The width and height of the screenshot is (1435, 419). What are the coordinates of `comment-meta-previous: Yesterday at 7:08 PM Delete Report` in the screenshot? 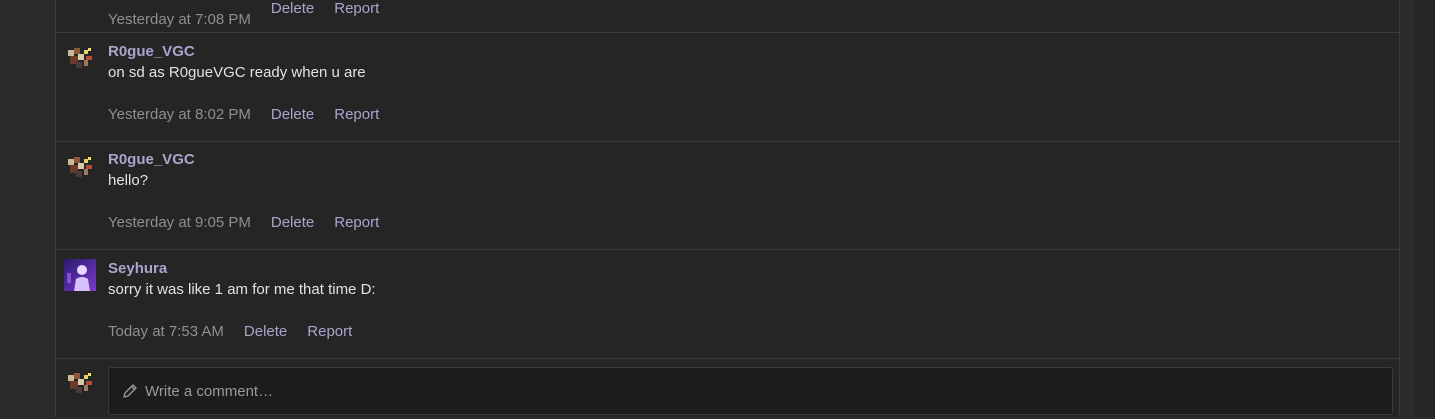 It's located at (243, 14).